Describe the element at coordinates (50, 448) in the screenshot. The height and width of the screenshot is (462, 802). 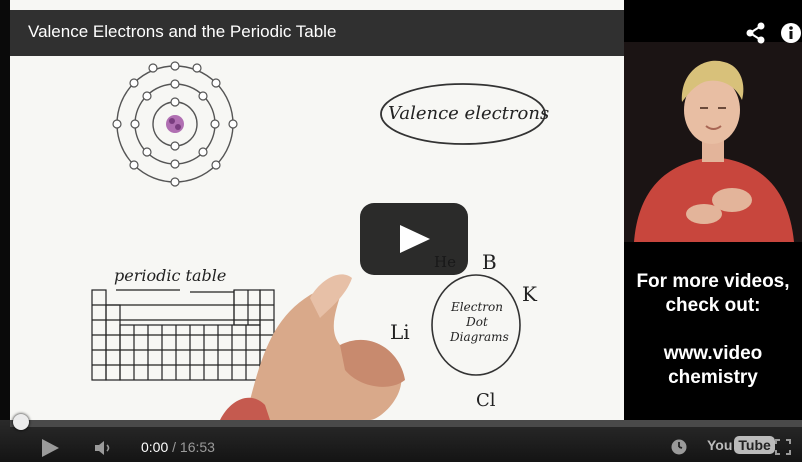
I see `play-button` at that location.